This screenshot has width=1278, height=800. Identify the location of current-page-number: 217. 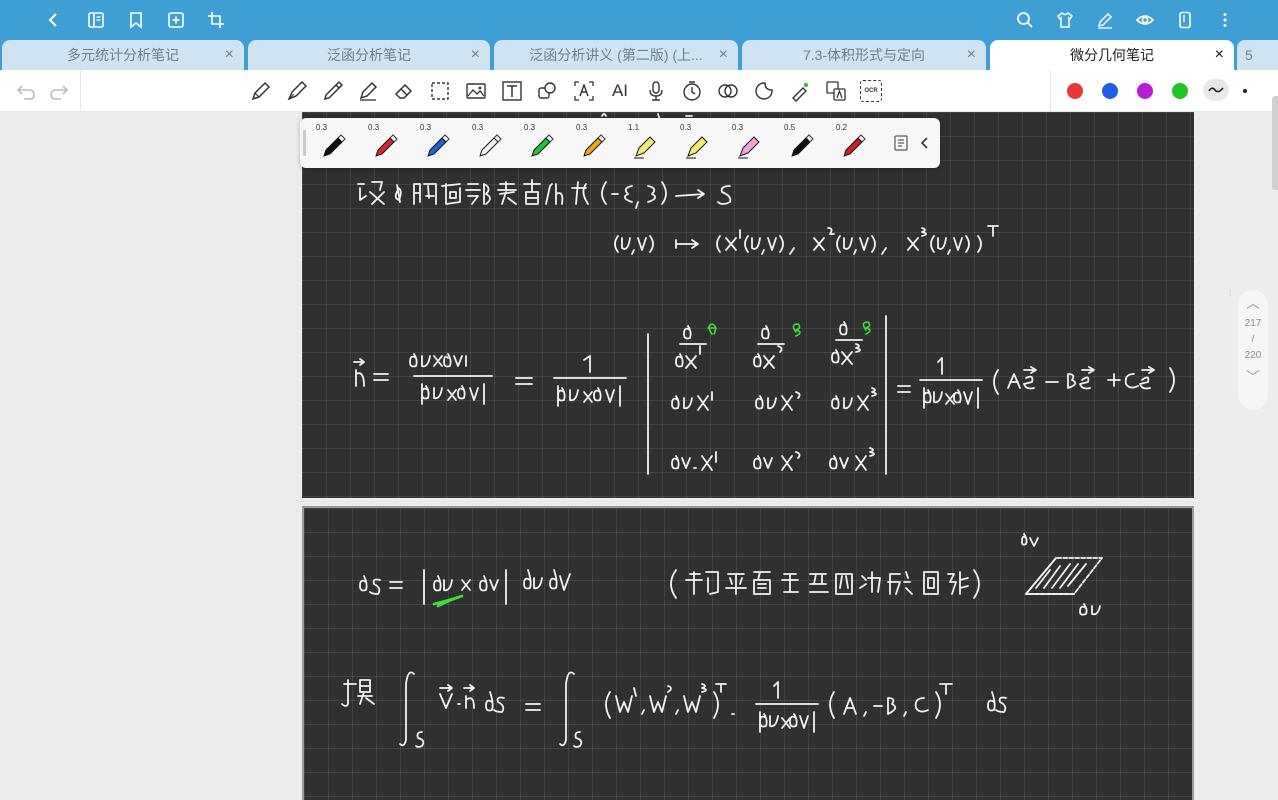
(1253, 323).